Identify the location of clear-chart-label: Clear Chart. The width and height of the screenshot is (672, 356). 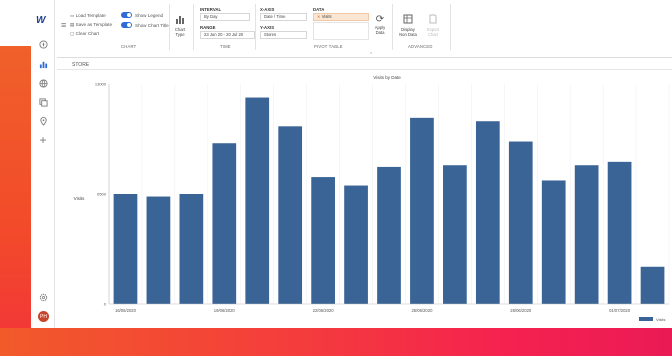
(87, 33).